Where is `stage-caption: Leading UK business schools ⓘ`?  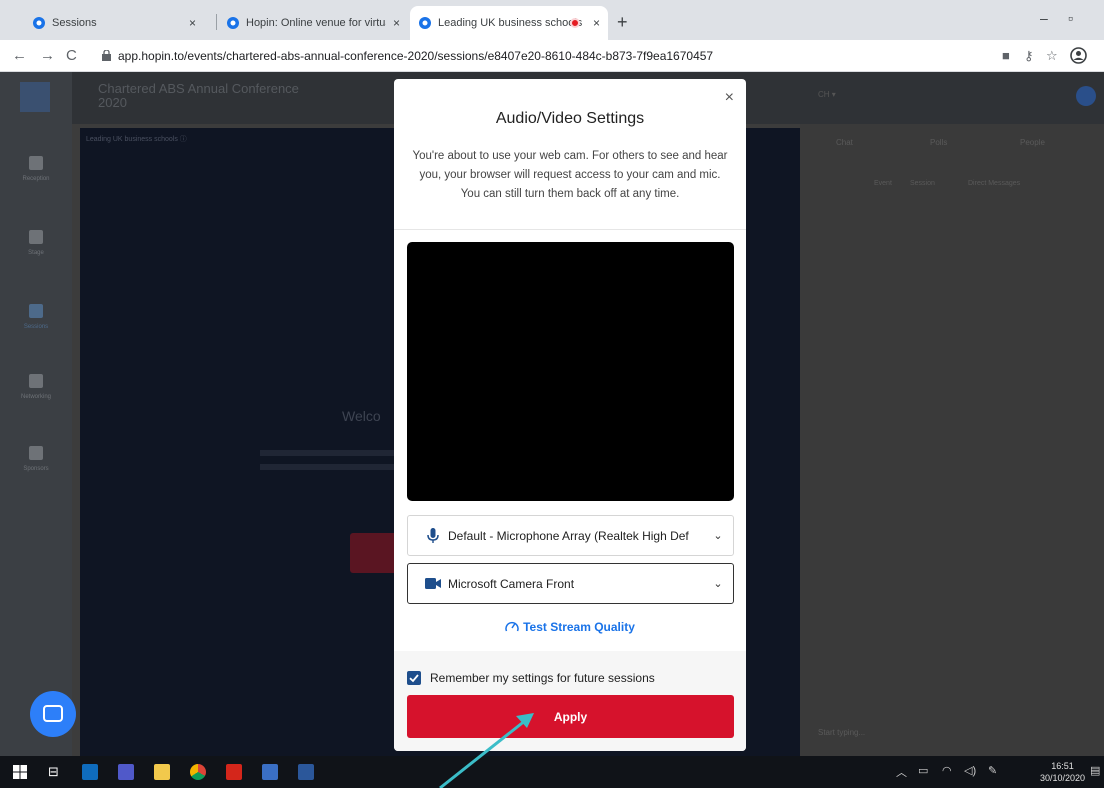 stage-caption: Leading UK business schools ⓘ is located at coordinates (136, 139).